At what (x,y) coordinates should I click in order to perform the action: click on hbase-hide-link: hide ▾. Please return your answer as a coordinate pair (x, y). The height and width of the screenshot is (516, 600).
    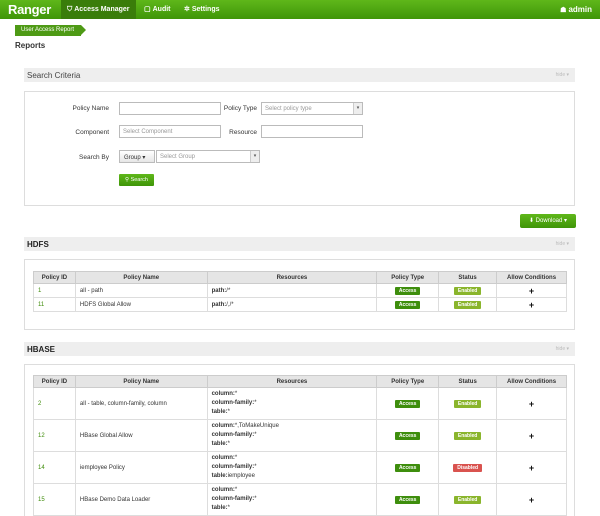
    Looking at the image, I should click on (562, 349).